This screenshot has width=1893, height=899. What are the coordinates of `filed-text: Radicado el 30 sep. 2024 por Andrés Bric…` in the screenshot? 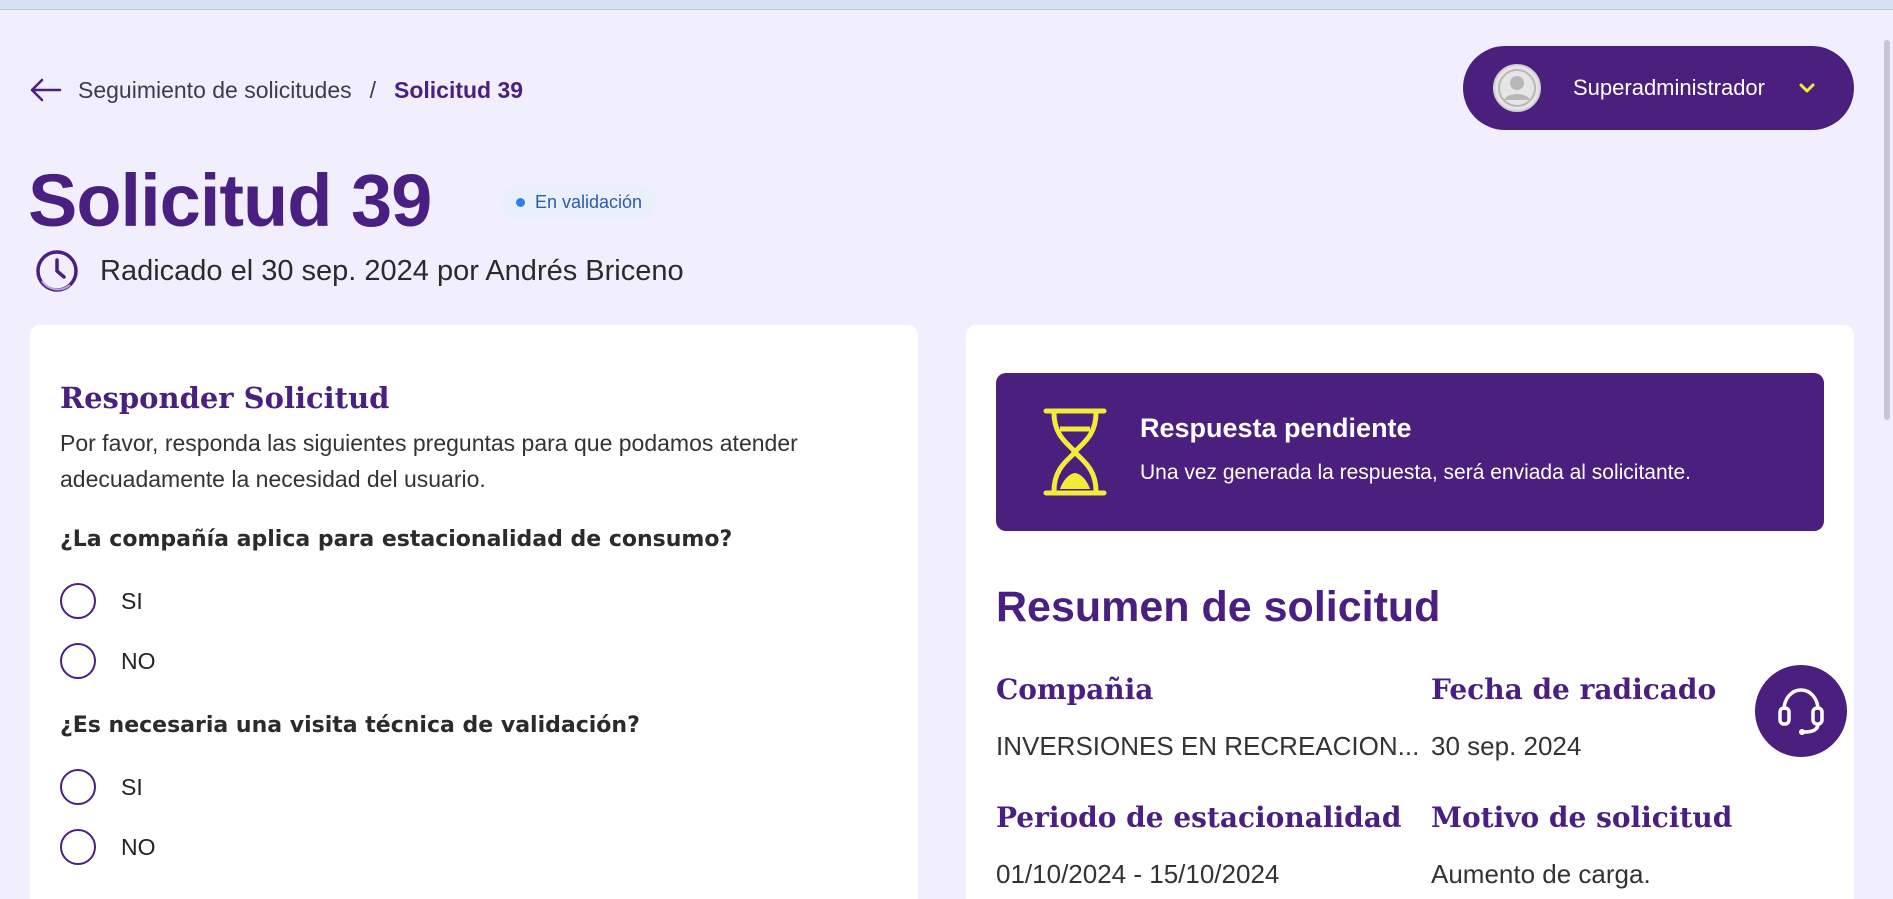 It's located at (392, 270).